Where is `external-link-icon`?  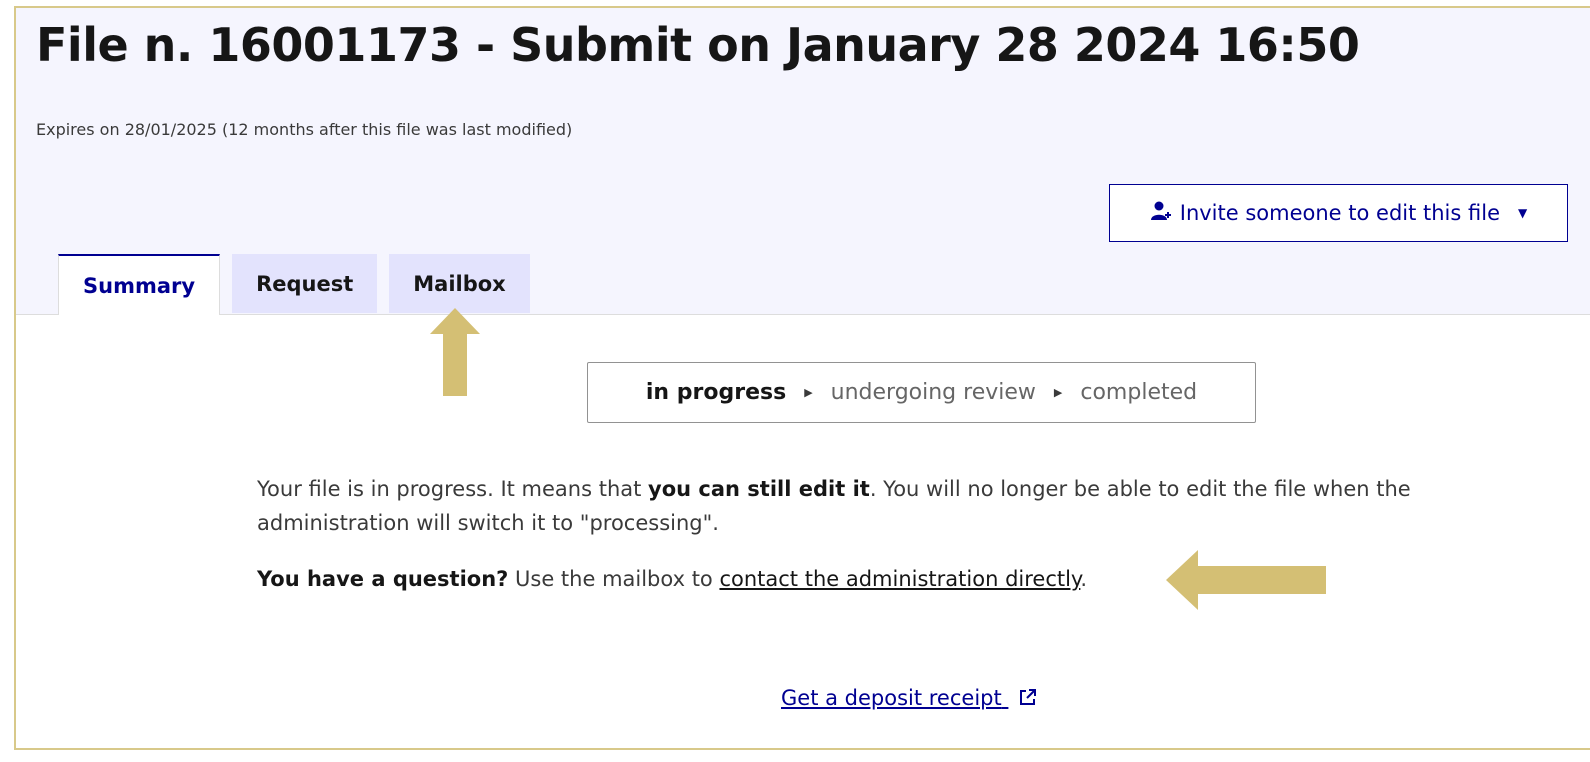 external-link-icon is located at coordinates (1023, 698).